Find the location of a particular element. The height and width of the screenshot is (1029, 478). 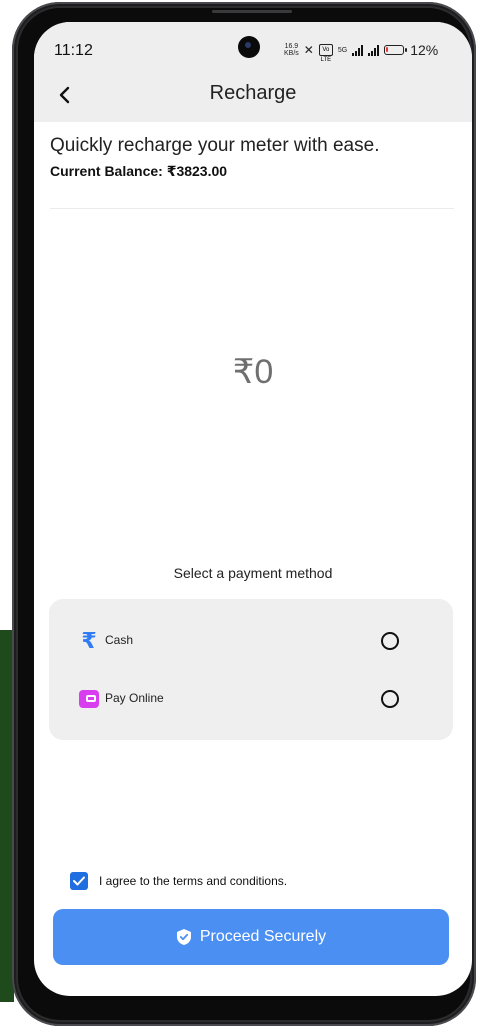

payment-option-cash: ₹ Cash is located at coordinates (251, 641).